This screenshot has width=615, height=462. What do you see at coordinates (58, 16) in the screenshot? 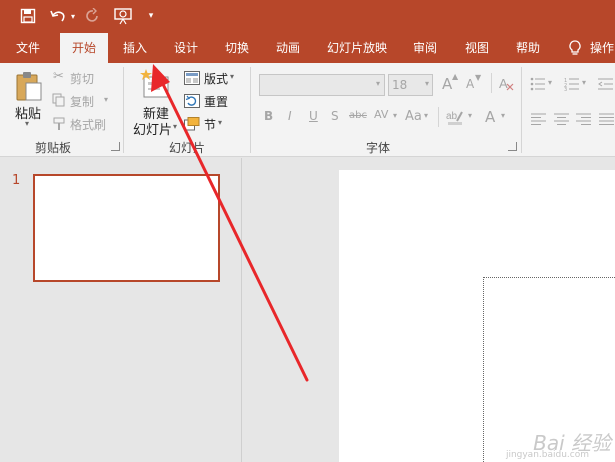
I see `undo-icon` at bounding box center [58, 16].